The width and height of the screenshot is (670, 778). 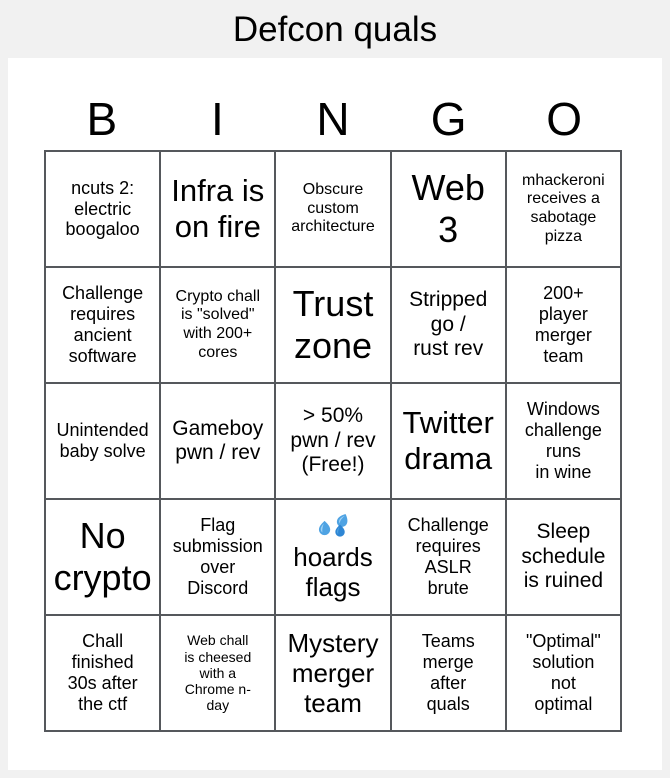 I want to click on bingo-cell-r2c3: Trust zone, so click(x=334, y=326).